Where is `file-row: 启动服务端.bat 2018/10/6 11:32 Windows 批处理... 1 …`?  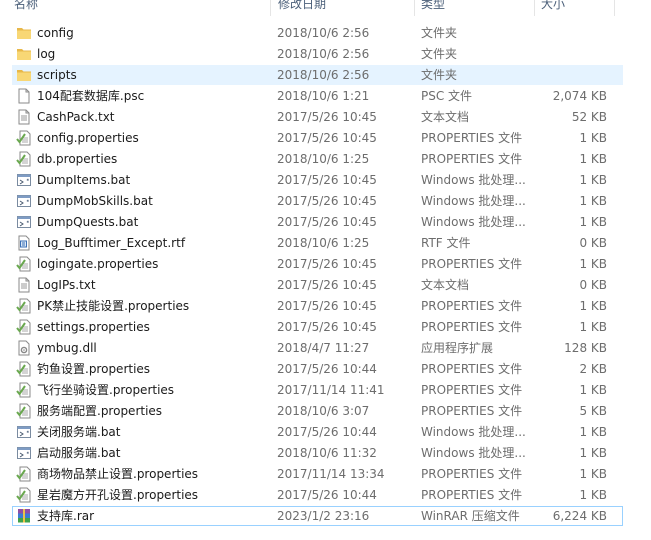
file-row: 启动服务端.bat 2018/10/6 11:32 Windows 批处理... 1 … is located at coordinates (317, 453).